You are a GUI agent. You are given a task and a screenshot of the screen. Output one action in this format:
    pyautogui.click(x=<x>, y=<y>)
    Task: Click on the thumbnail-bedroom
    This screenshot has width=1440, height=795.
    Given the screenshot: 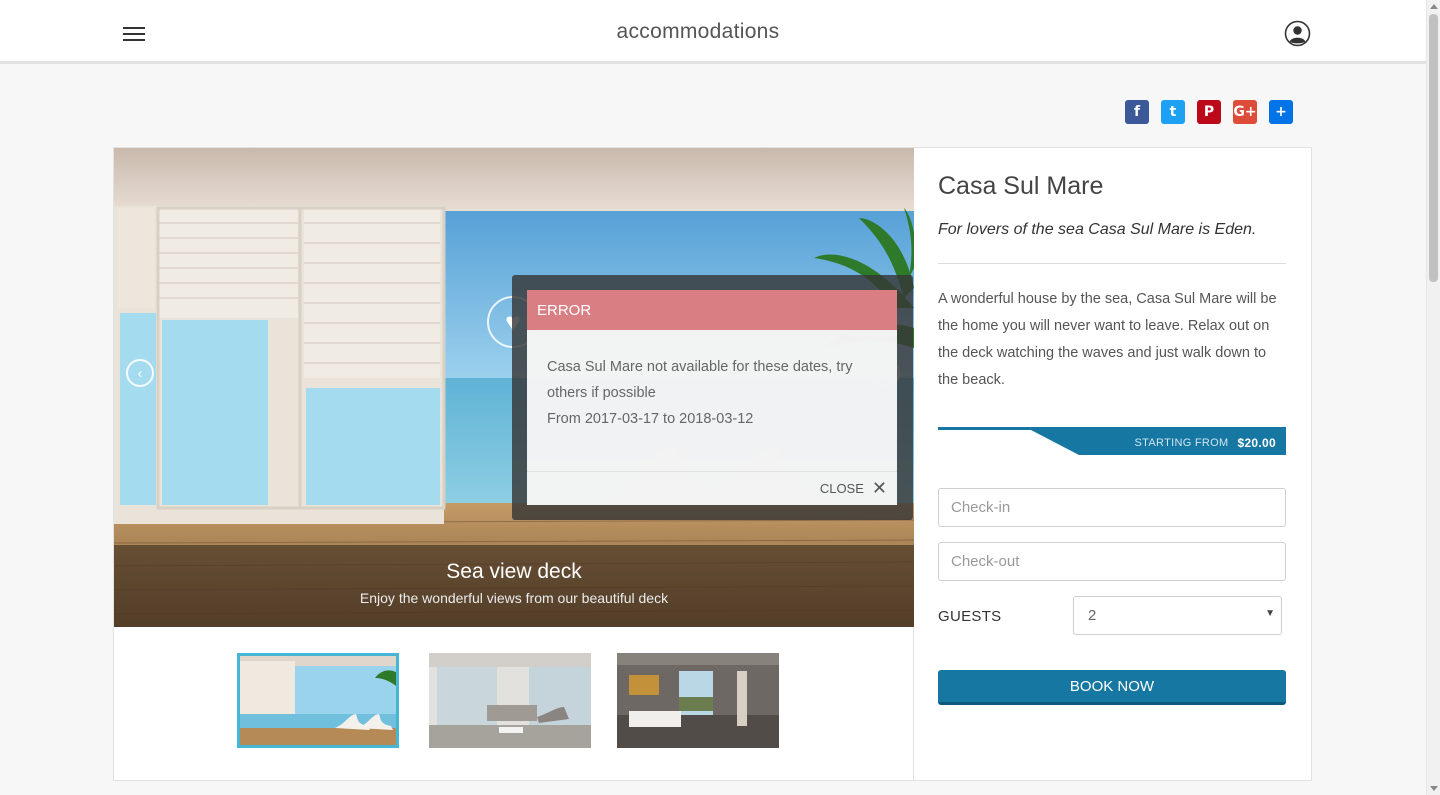 What is the action you would take?
    pyautogui.click(x=698, y=700)
    